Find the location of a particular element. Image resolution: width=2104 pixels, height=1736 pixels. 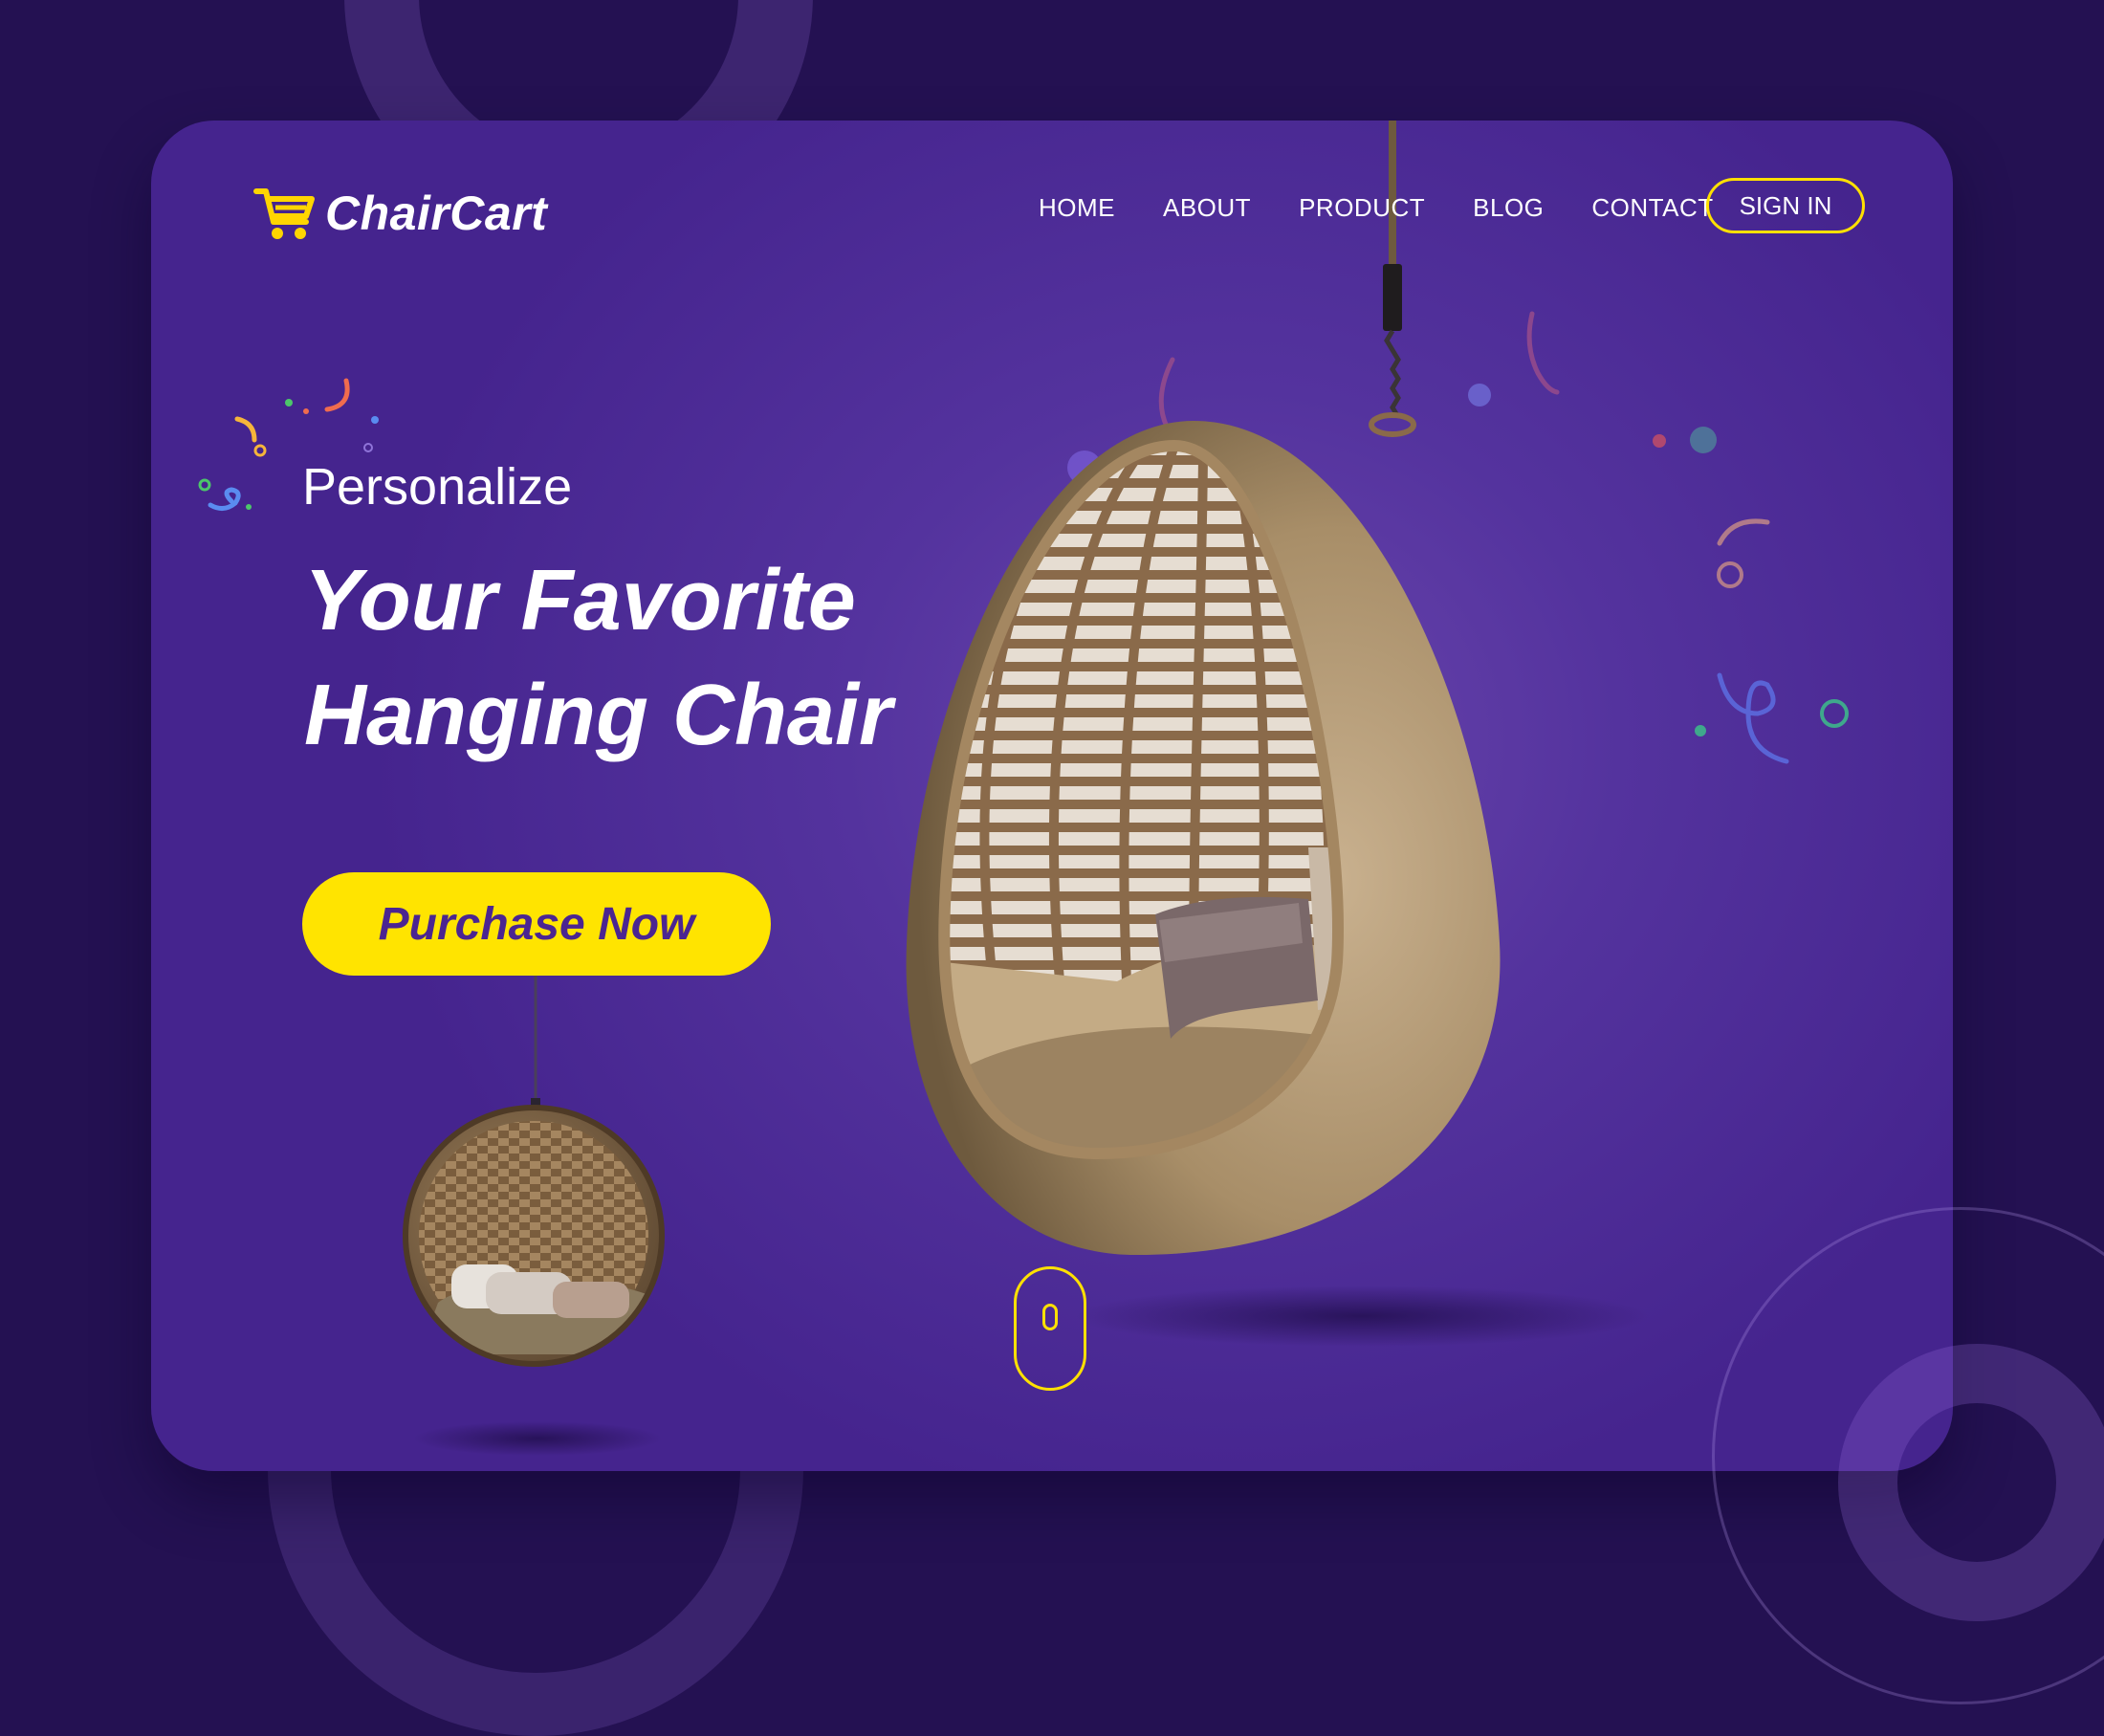

sign-in-button: SIGN IN is located at coordinates (1785, 205).